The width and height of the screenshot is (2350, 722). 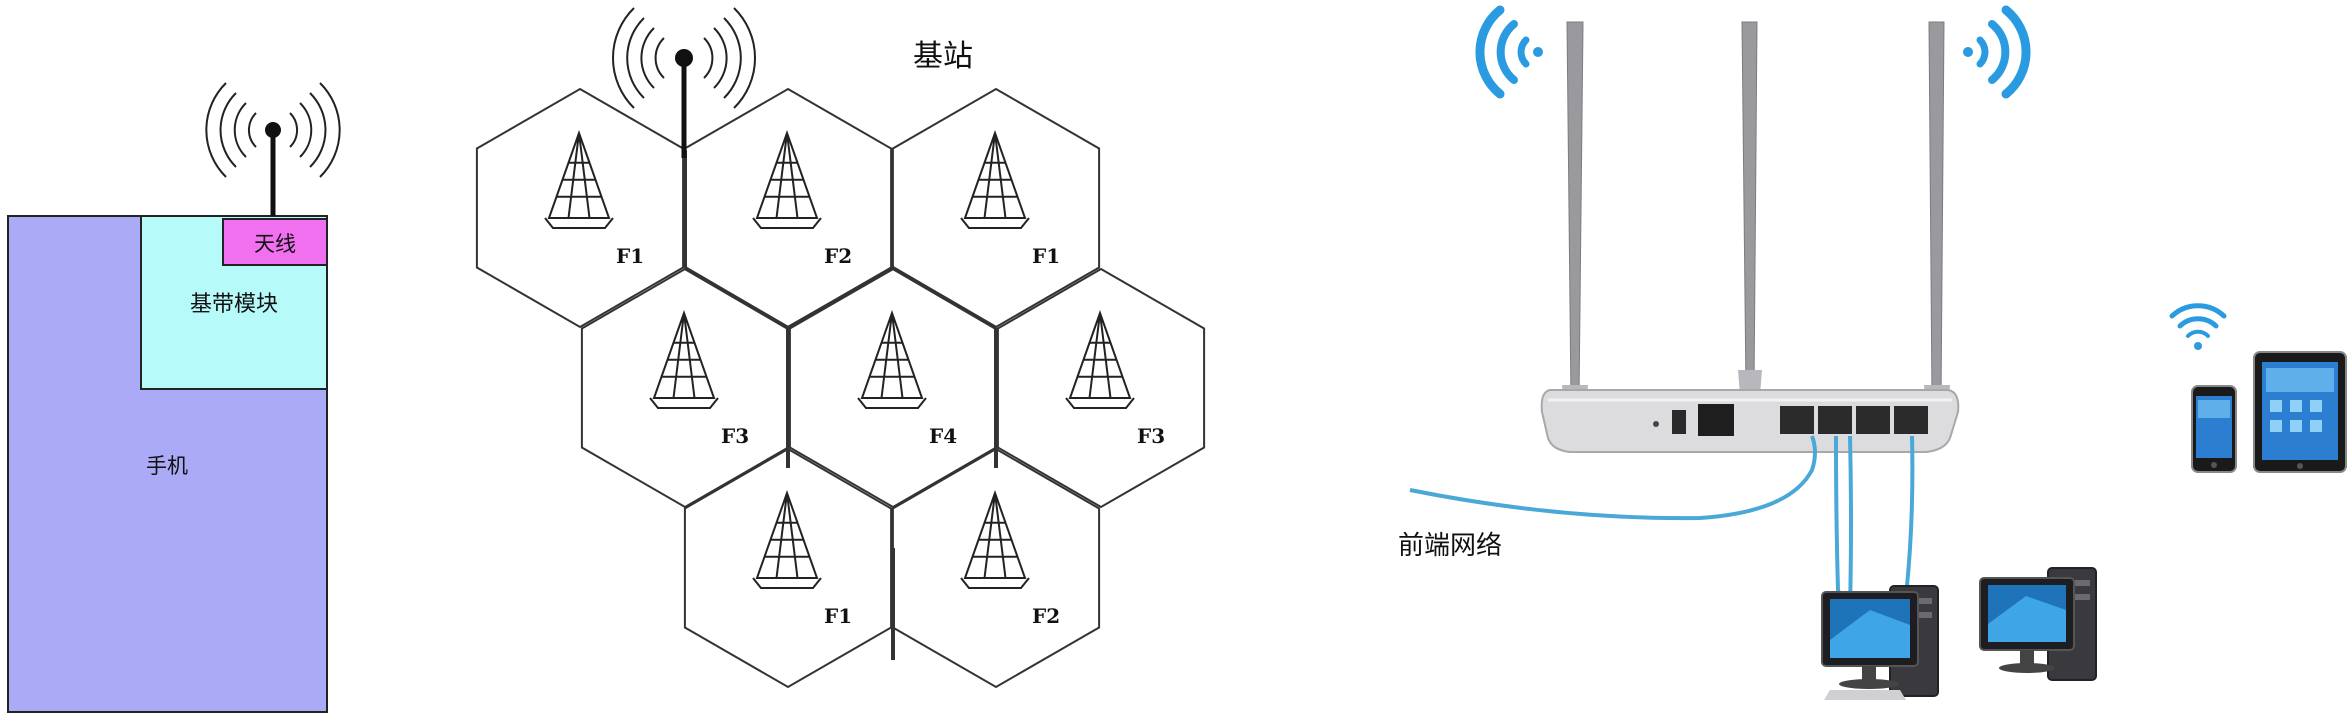 I want to click on phone-antenna-icon, so click(x=273, y=149).